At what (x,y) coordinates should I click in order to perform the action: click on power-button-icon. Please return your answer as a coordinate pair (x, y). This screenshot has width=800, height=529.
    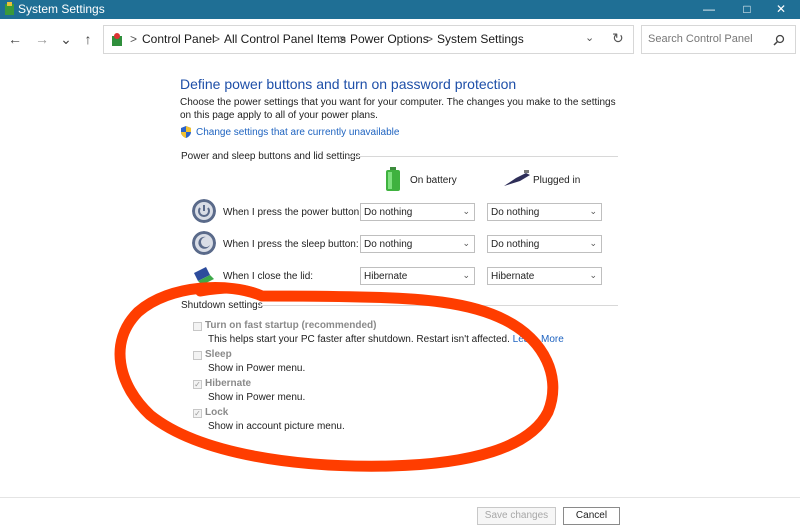
    Looking at the image, I should click on (204, 211).